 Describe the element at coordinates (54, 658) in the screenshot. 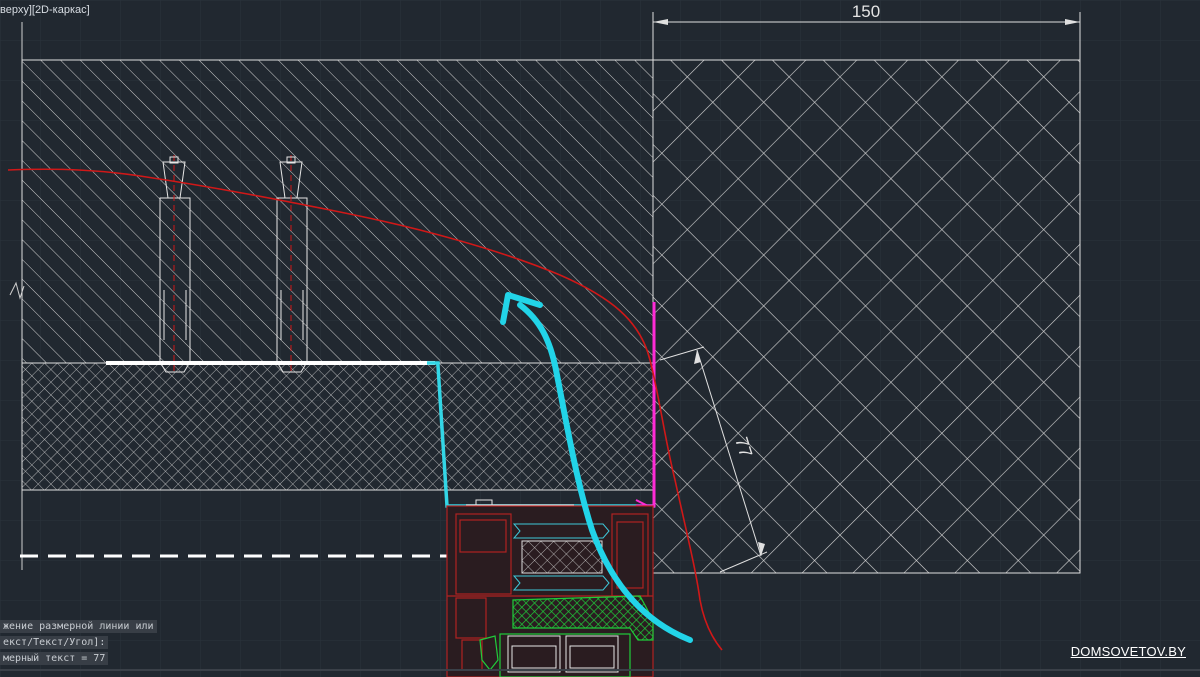

I see `command-line-row: мерный текст = 77` at that location.